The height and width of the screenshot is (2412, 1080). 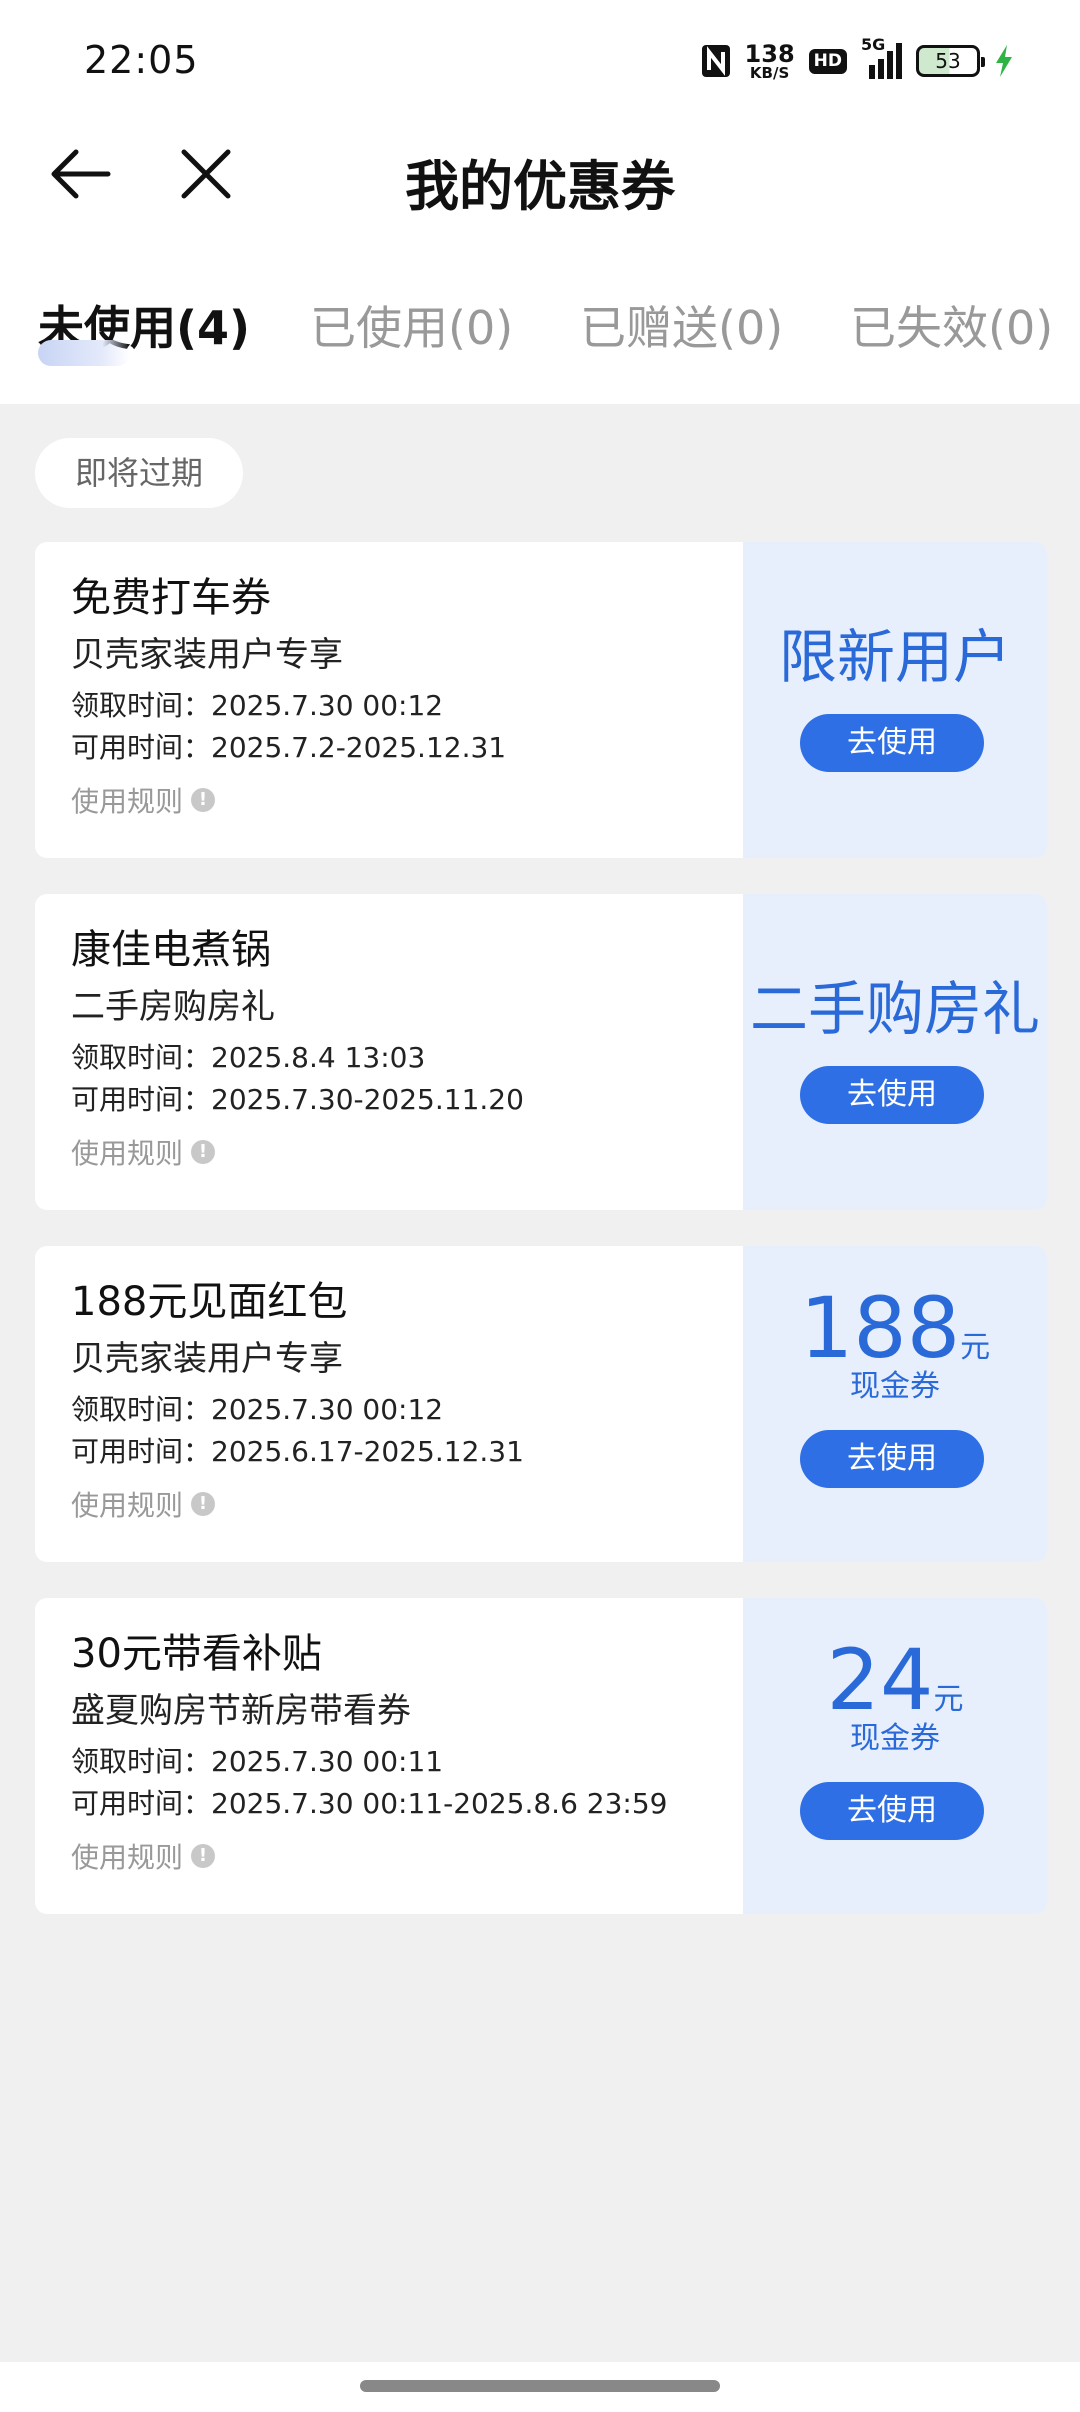 What do you see at coordinates (139, 473) in the screenshot?
I see `expiring-soon-chip: 即将过期` at bounding box center [139, 473].